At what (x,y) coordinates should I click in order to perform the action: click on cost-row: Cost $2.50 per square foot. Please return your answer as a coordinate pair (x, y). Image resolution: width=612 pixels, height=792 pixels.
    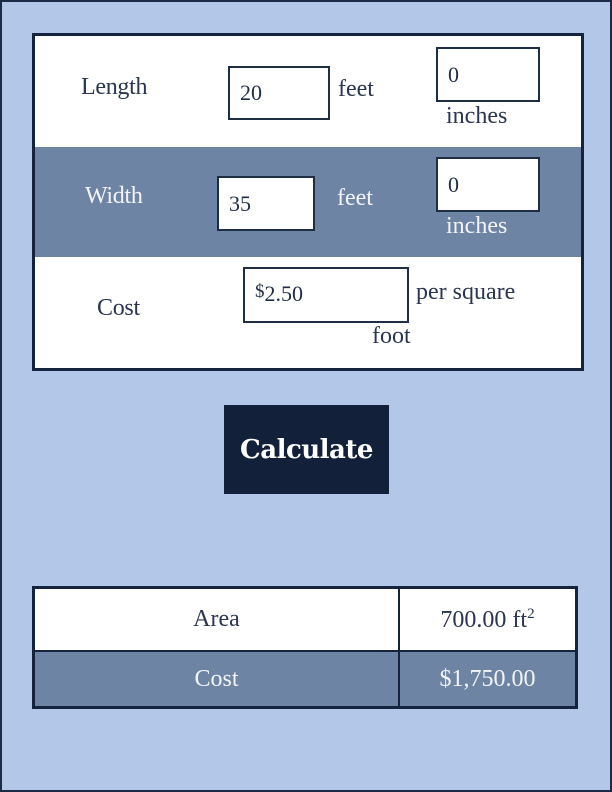
    Looking at the image, I should click on (308, 312).